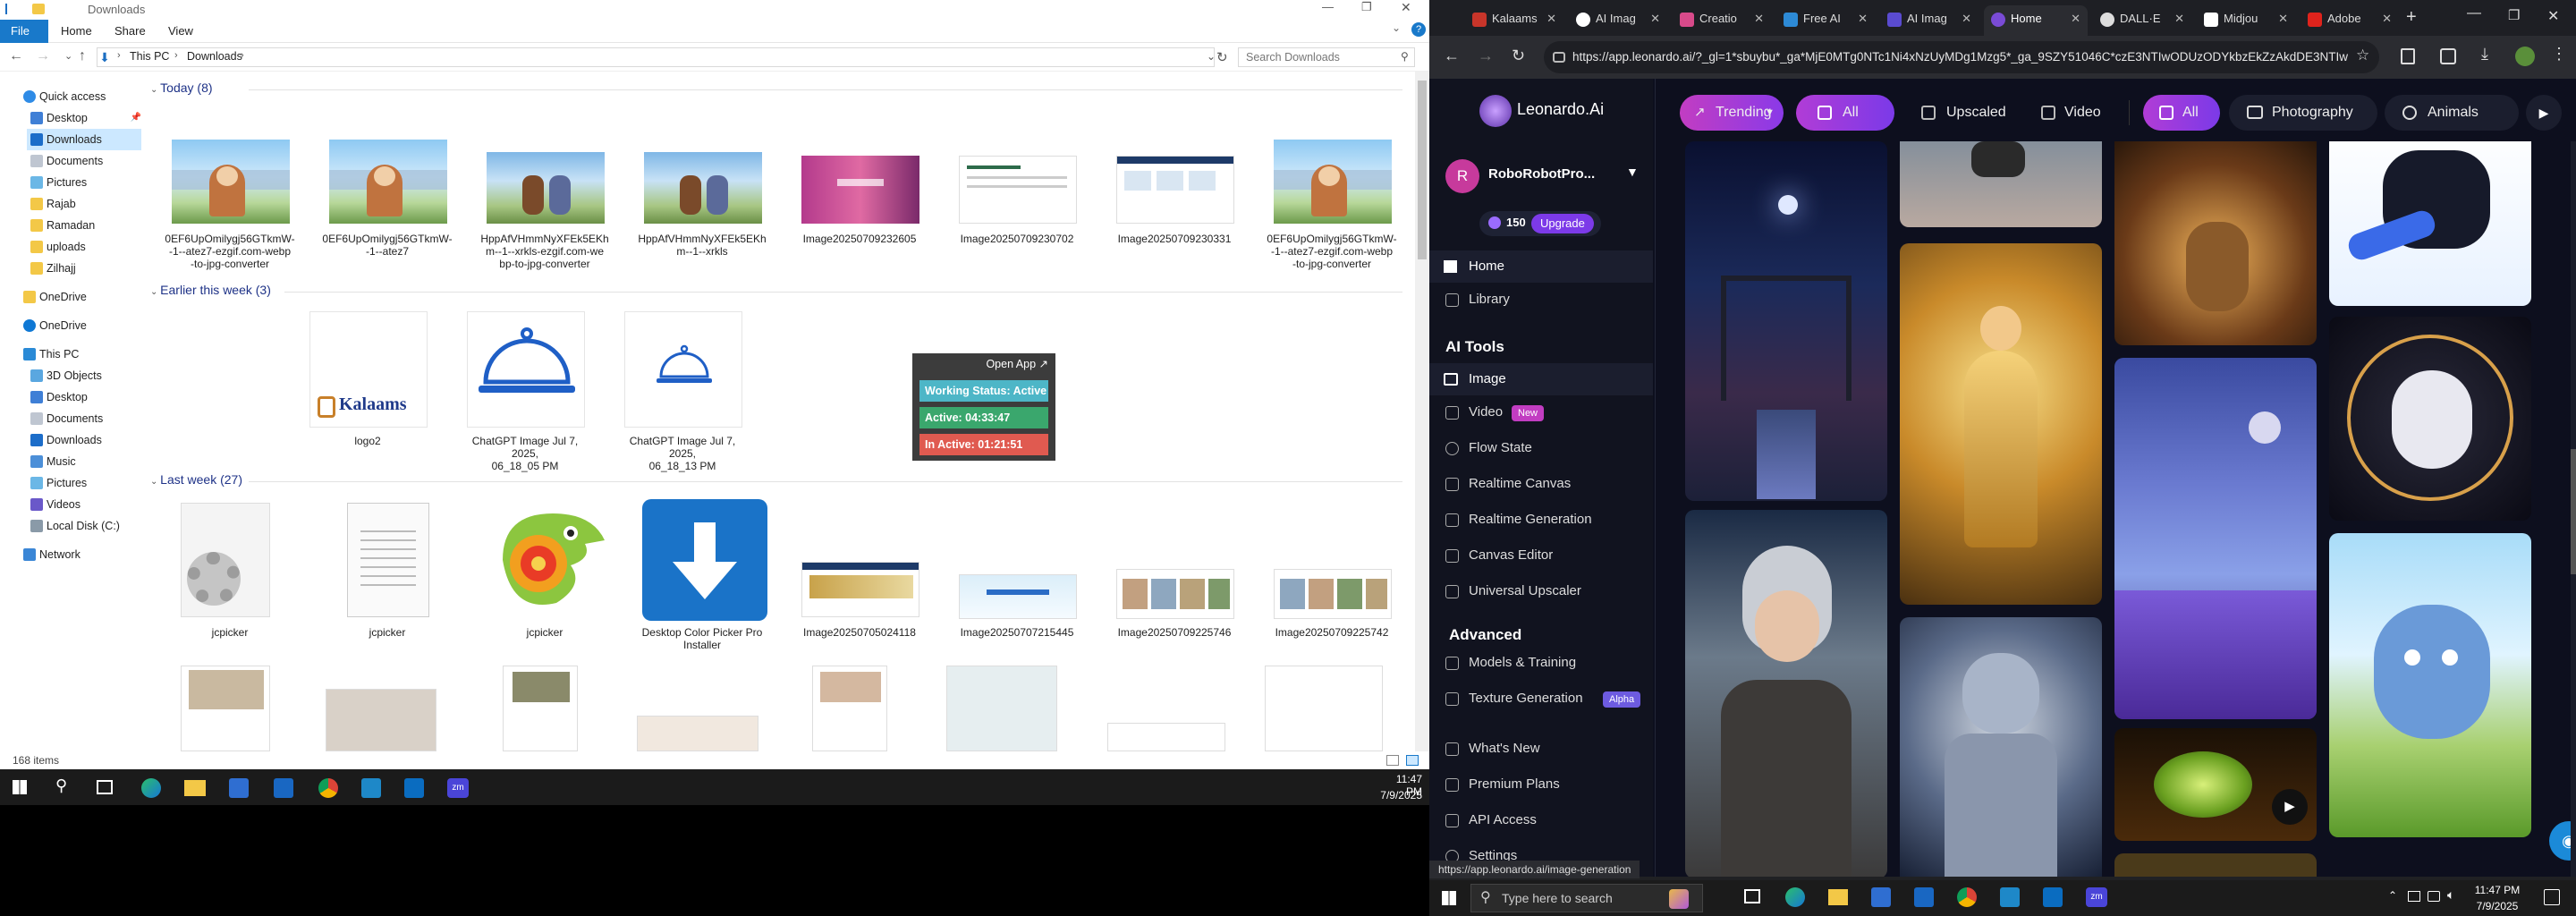 The height and width of the screenshot is (916, 2576). I want to click on nav-pc-documents: Documents, so click(66, 418).